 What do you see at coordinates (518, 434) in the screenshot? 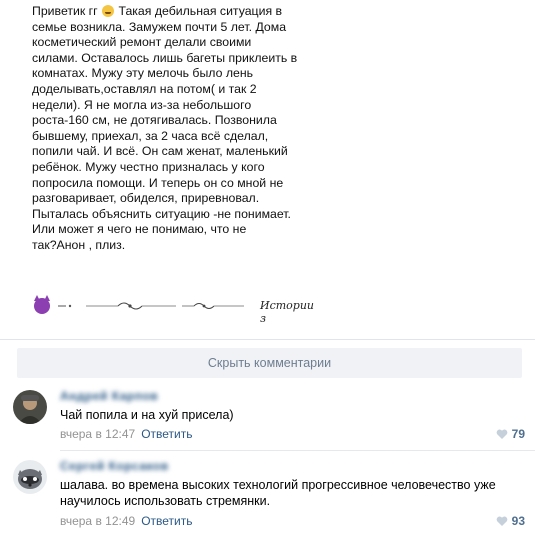
I see `like-count: 79` at bounding box center [518, 434].